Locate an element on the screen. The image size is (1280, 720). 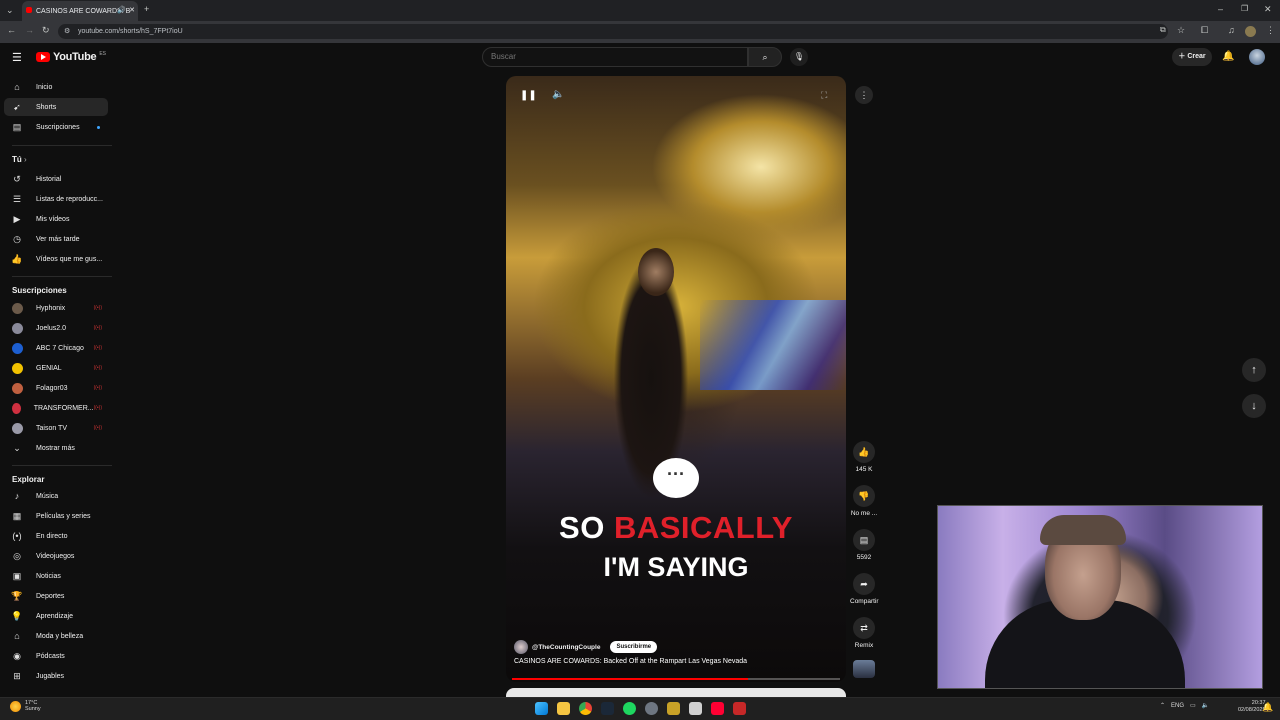
sidebar-subscription: ABC 7 Chicago ((•)) is located at coordinates (56, 348).